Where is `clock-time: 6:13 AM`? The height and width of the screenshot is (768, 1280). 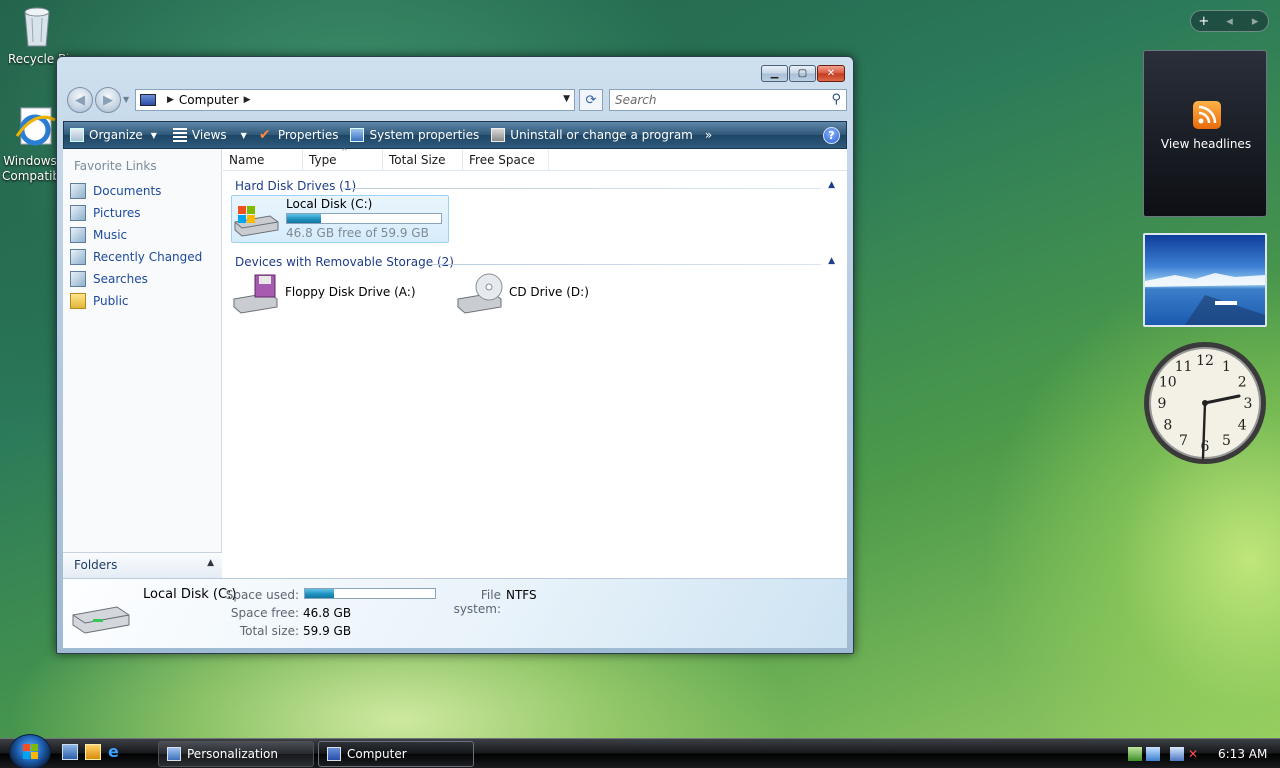
clock-time: 6:13 AM is located at coordinates (1242, 754).